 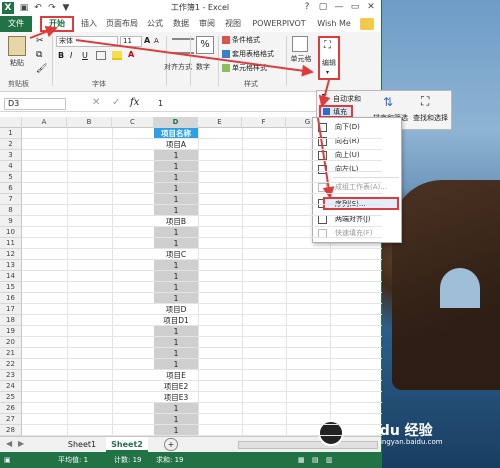 What do you see at coordinates (11, 375) in the screenshot?
I see `row-header: 23` at bounding box center [11, 375].